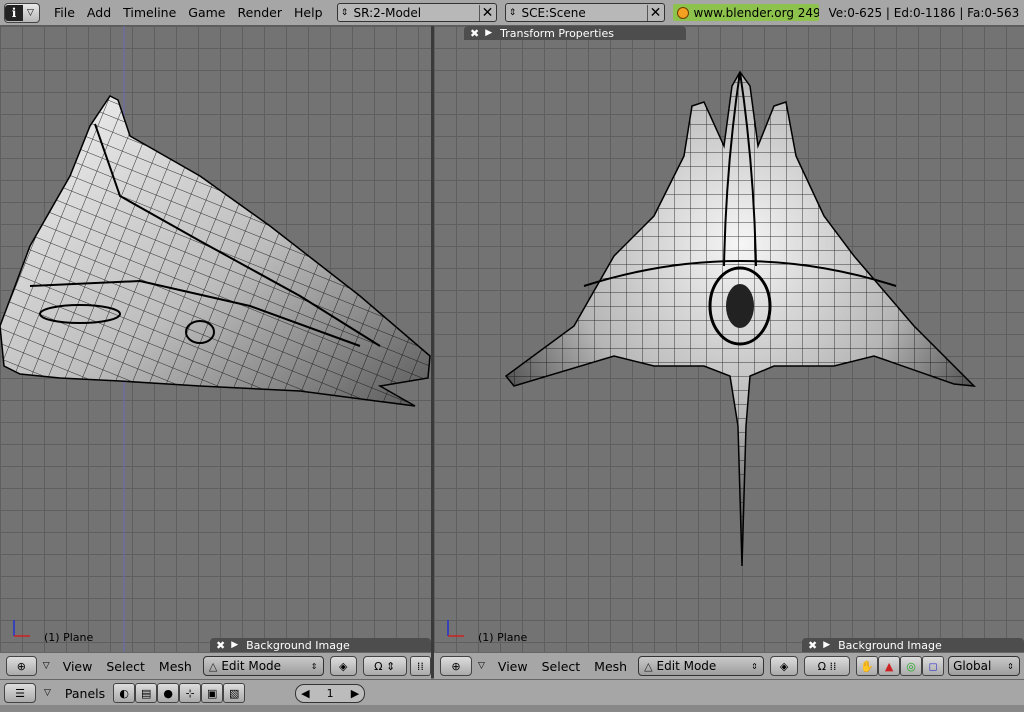 Image resolution: width=1024 pixels, height=712 pixels. What do you see at coordinates (212, 693) in the screenshot?
I see `editing-context-button: ▣` at bounding box center [212, 693].